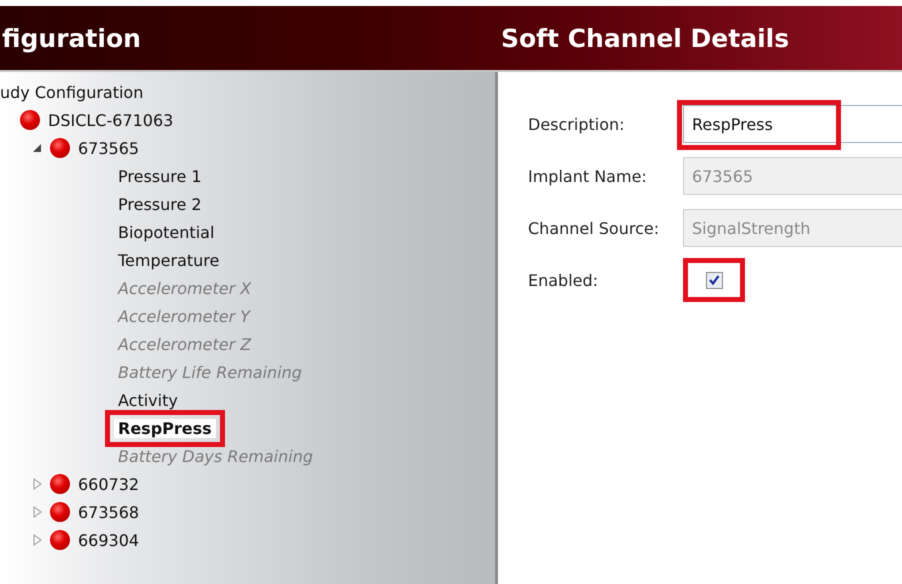 The width and height of the screenshot is (902, 584). I want to click on tree-item: 673565, so click(109, 148).